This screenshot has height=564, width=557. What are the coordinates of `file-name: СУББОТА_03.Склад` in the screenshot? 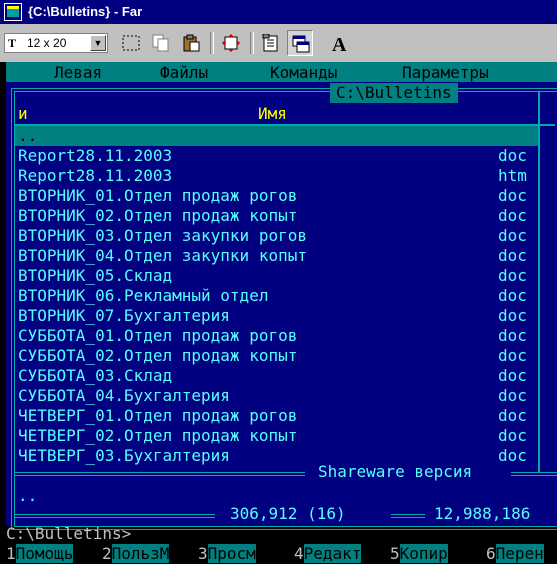 It's located at (95, 375).